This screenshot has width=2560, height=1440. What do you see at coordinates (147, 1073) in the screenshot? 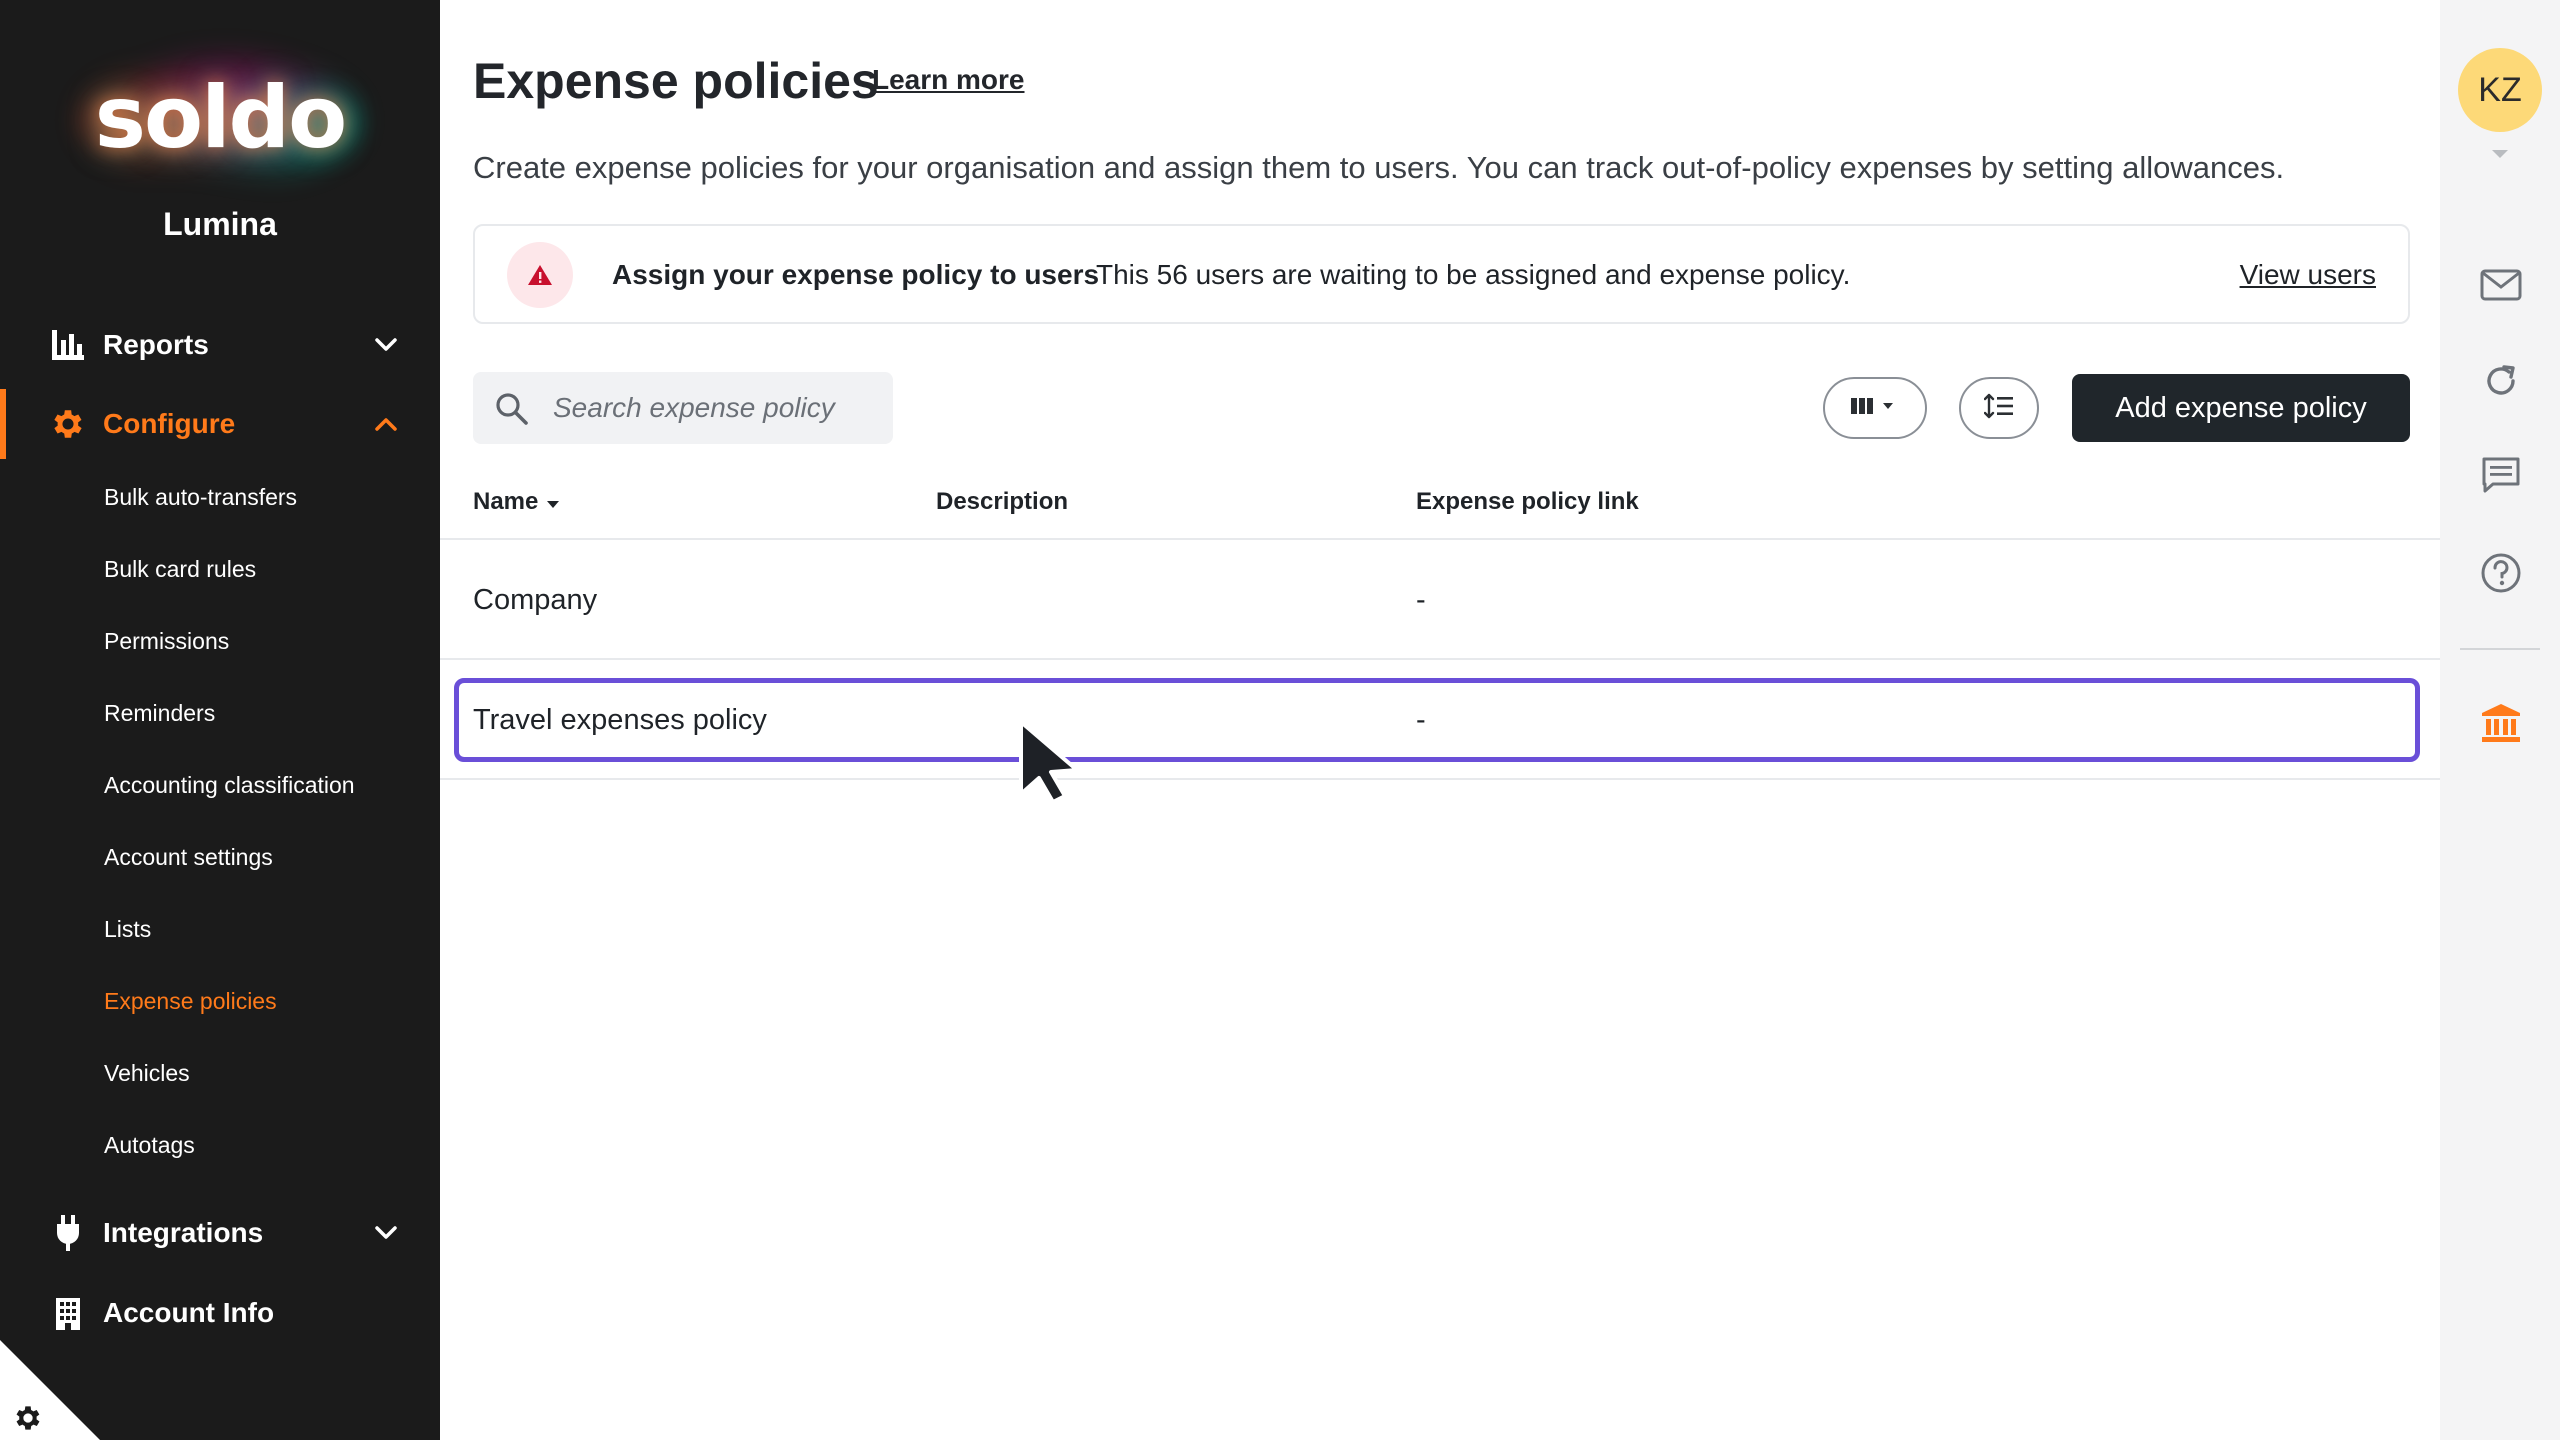
I see `sidebar-item-vehicles: Vehicles` at bounding box center [147, 1073].